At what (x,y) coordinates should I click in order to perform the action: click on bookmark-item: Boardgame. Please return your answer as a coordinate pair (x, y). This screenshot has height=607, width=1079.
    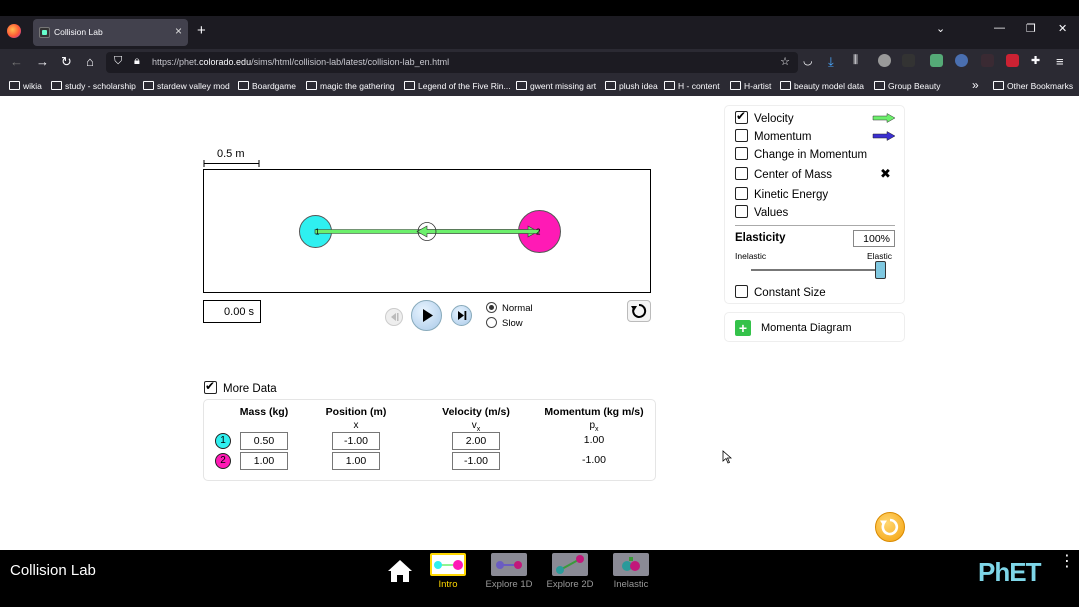
    Looking at the image, I should click on (267, 86).